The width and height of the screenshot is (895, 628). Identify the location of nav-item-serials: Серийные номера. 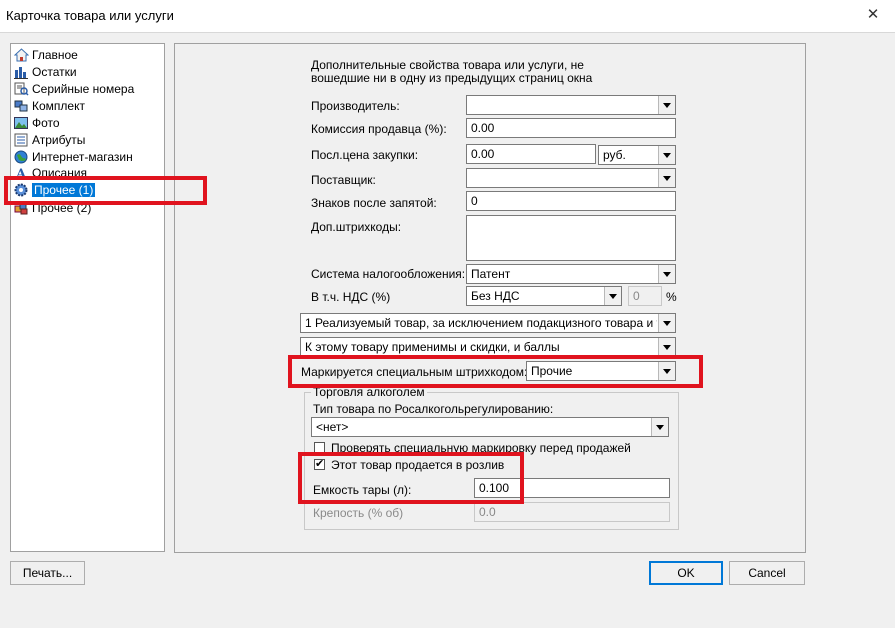
(88, 89).